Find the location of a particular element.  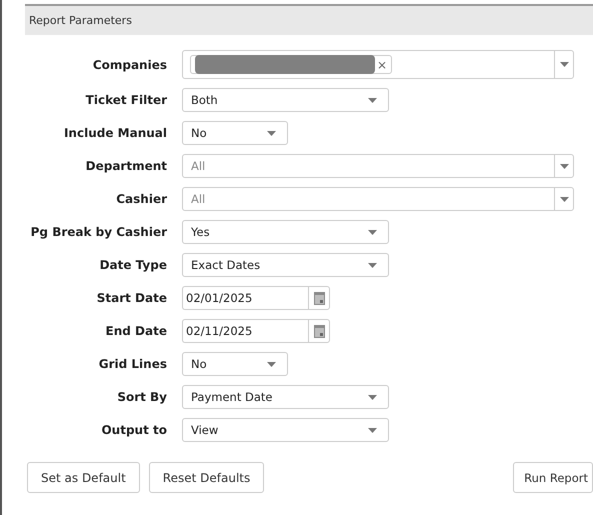

action-button: Reset Defaults is located at coordinates (206, 477).